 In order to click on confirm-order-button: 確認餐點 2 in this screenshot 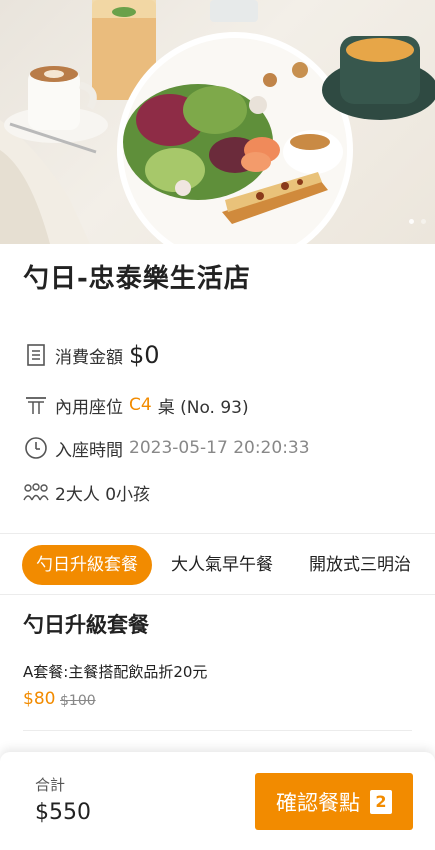, I will do `click(334, 801)`.